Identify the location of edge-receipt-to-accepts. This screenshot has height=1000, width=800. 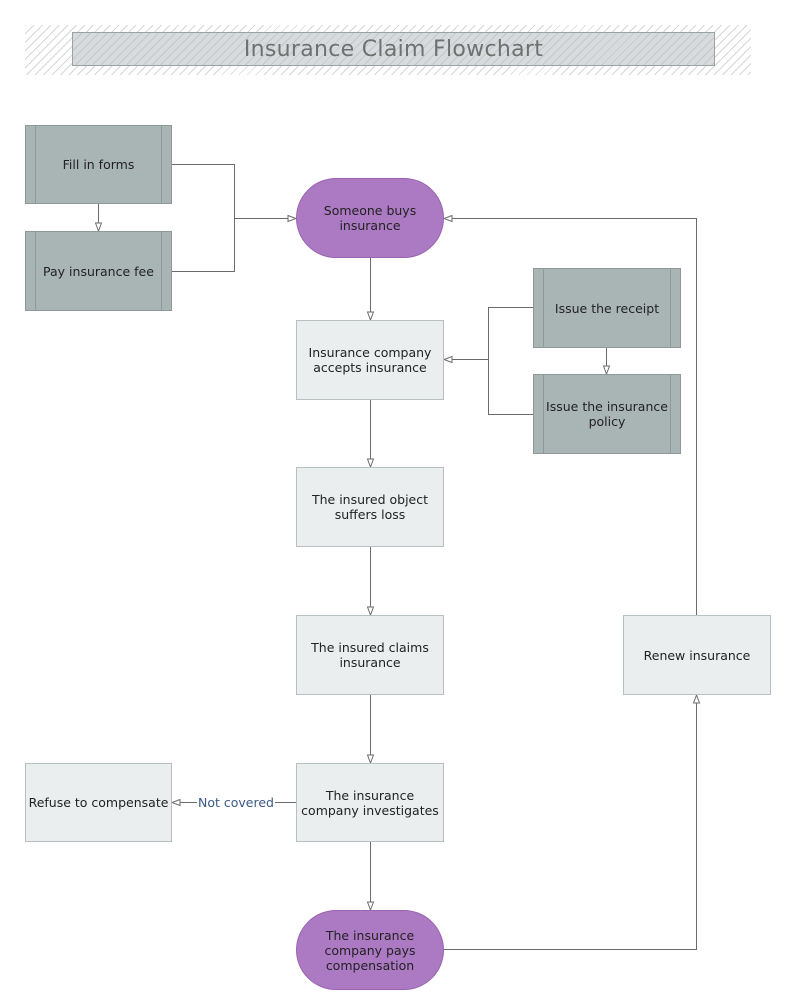
(488, 333).